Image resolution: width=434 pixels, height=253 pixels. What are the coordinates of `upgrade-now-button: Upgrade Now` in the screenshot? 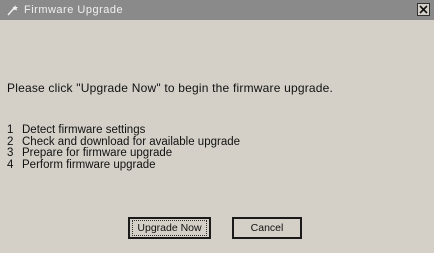 It's located at (169, 228).